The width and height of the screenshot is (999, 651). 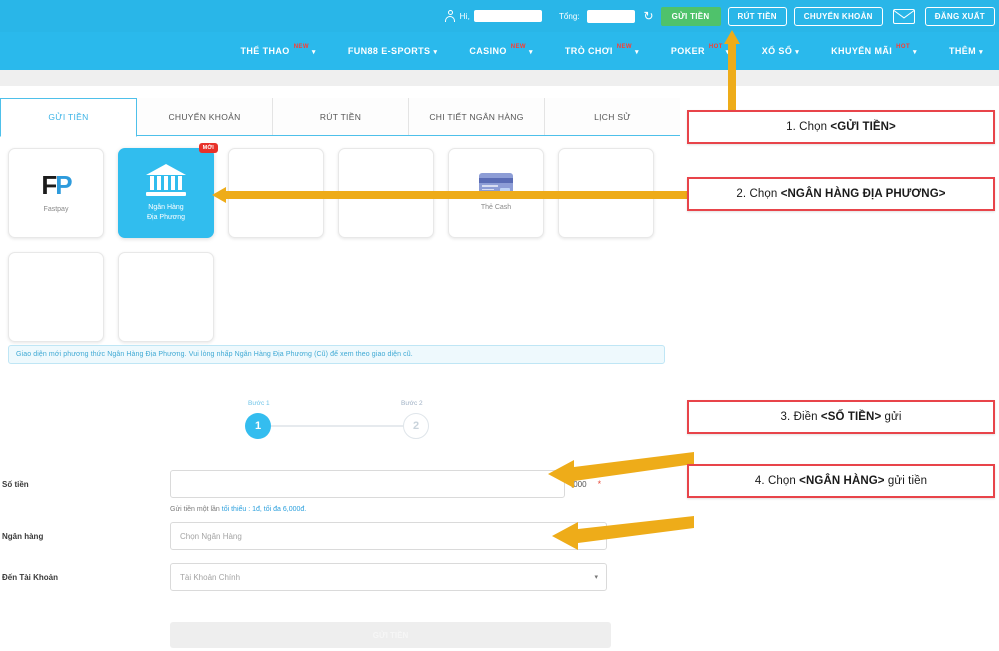 What do you see at coordinates (278, 50) in the screenshot?
I see `nav-item-the-thao: THỂ THAO NEW ▾` at bounding box center [278, 50].